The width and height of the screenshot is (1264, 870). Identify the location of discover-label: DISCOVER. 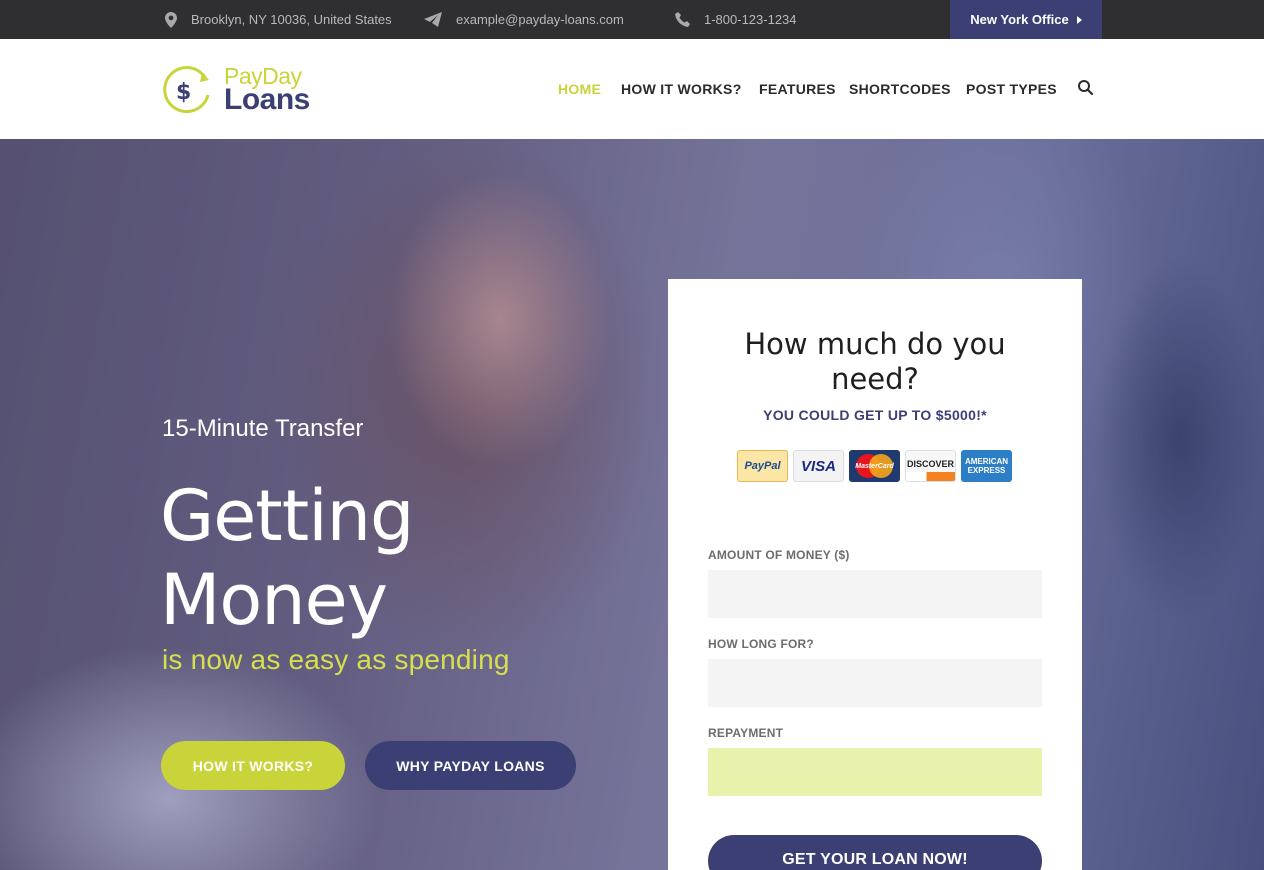
(930, 464).